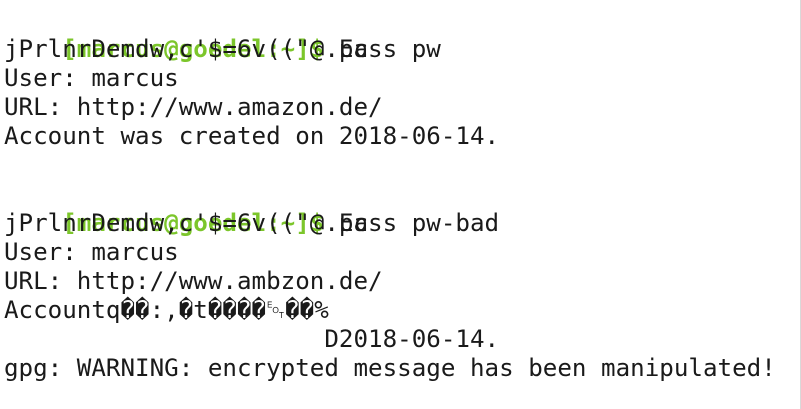  What do you see at coordinates (402, 208) in the screenshot?
I see `prompt-line: [marcus@goedel:~]$ pass pw-bad` at bounding box center [402, 208].